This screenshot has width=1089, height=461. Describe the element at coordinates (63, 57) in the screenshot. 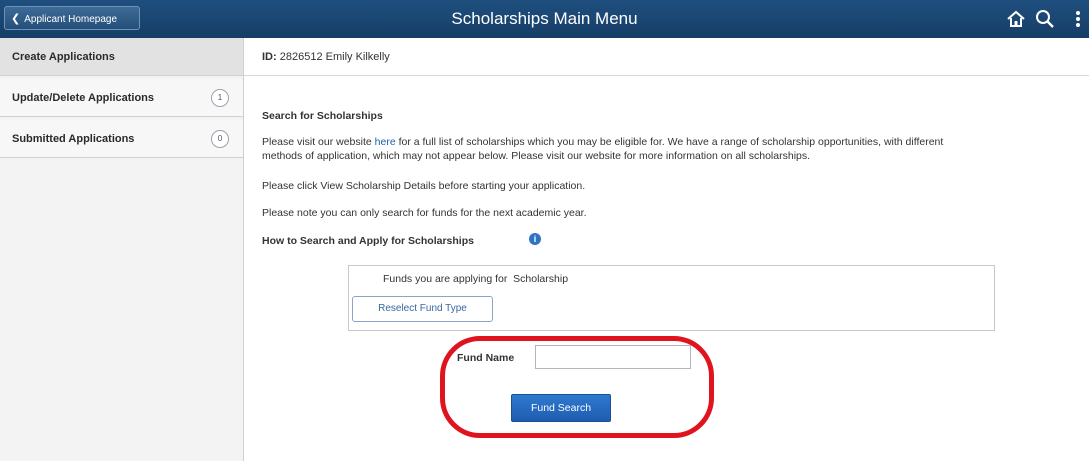

I see `sidebar-item-label: Create Applications` at that location.